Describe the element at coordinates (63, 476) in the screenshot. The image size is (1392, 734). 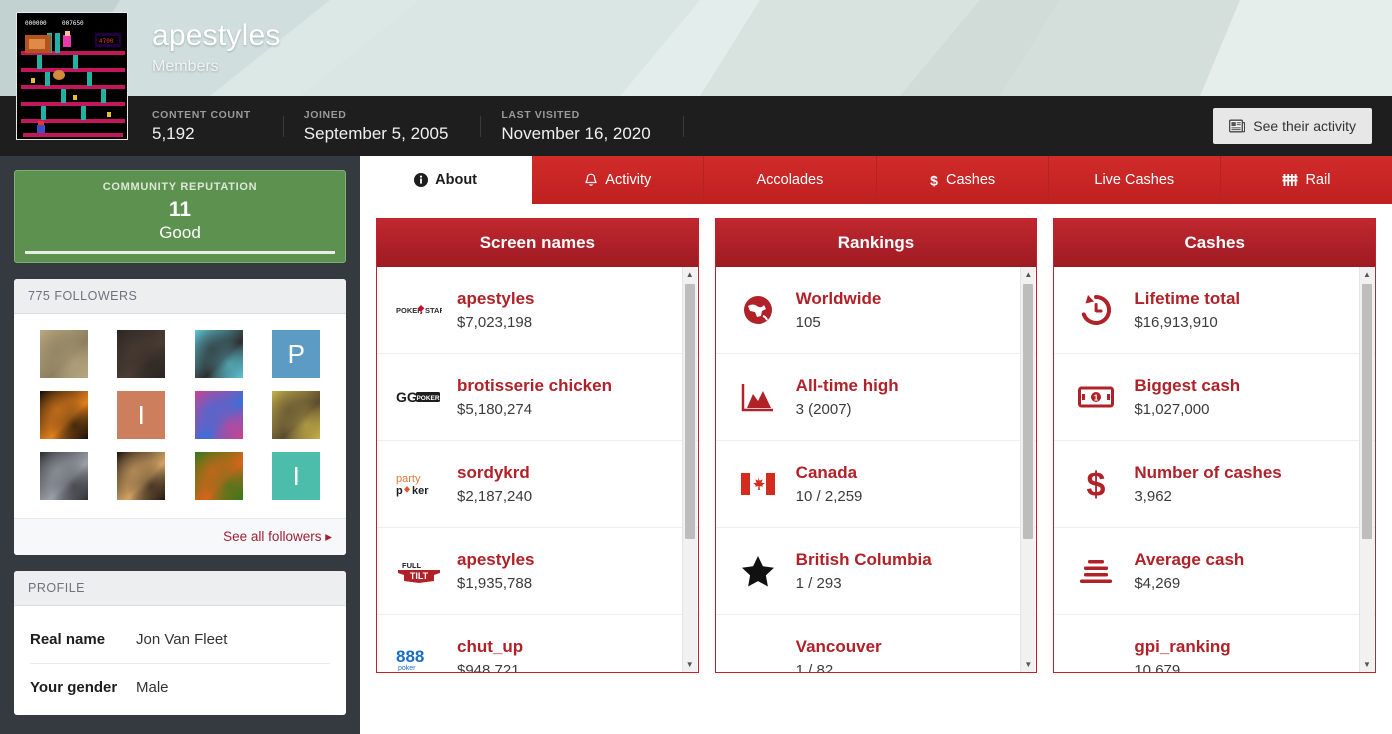
I see `man-grey-shirt-avatar` at that location.